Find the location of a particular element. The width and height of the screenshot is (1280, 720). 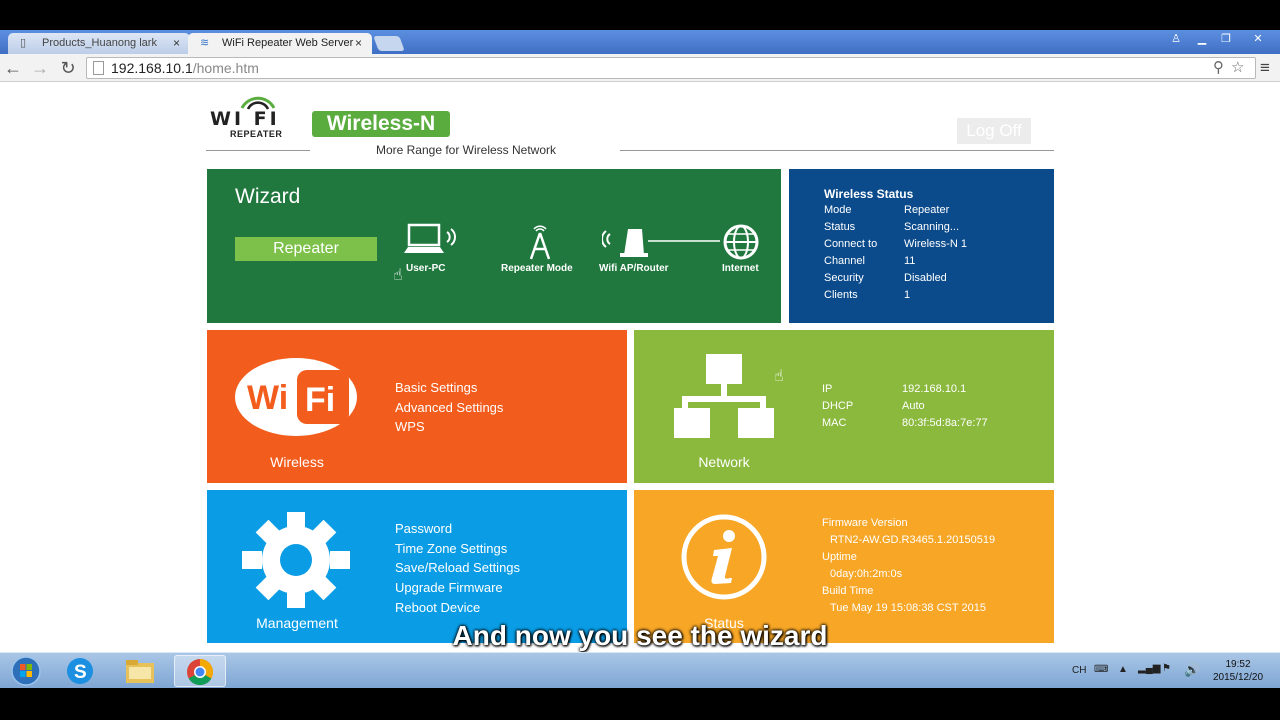

laptop-icon is located at coordinates (430, 238).